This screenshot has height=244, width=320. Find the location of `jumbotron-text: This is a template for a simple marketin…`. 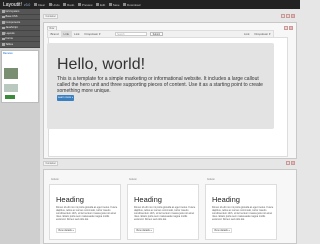

jumbotron-text: This is a template for a simple marketin… is located at coordinates (160, 85).